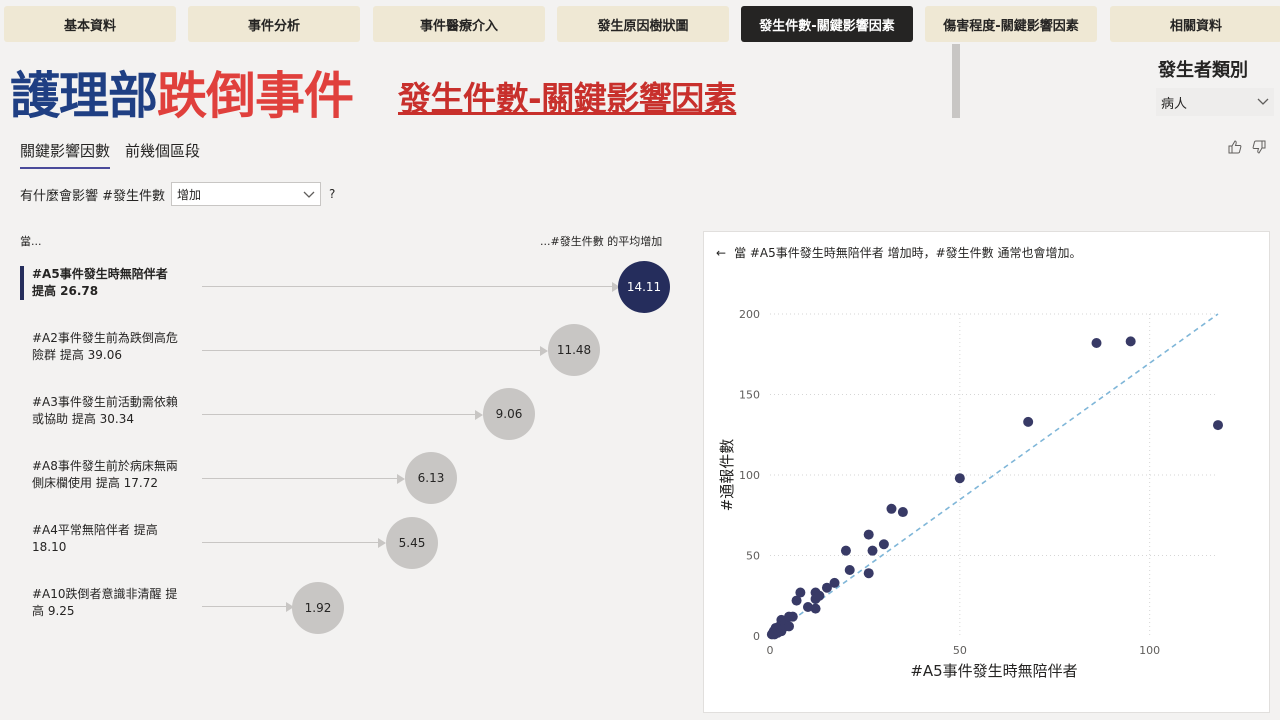 This screenshot has height=720, width=1280. What do you see at coordinates (643, 24) in the screenshot?
I see `tab-cause-tree: 發生原因樹狀圖` at bounding box center [643, 24].